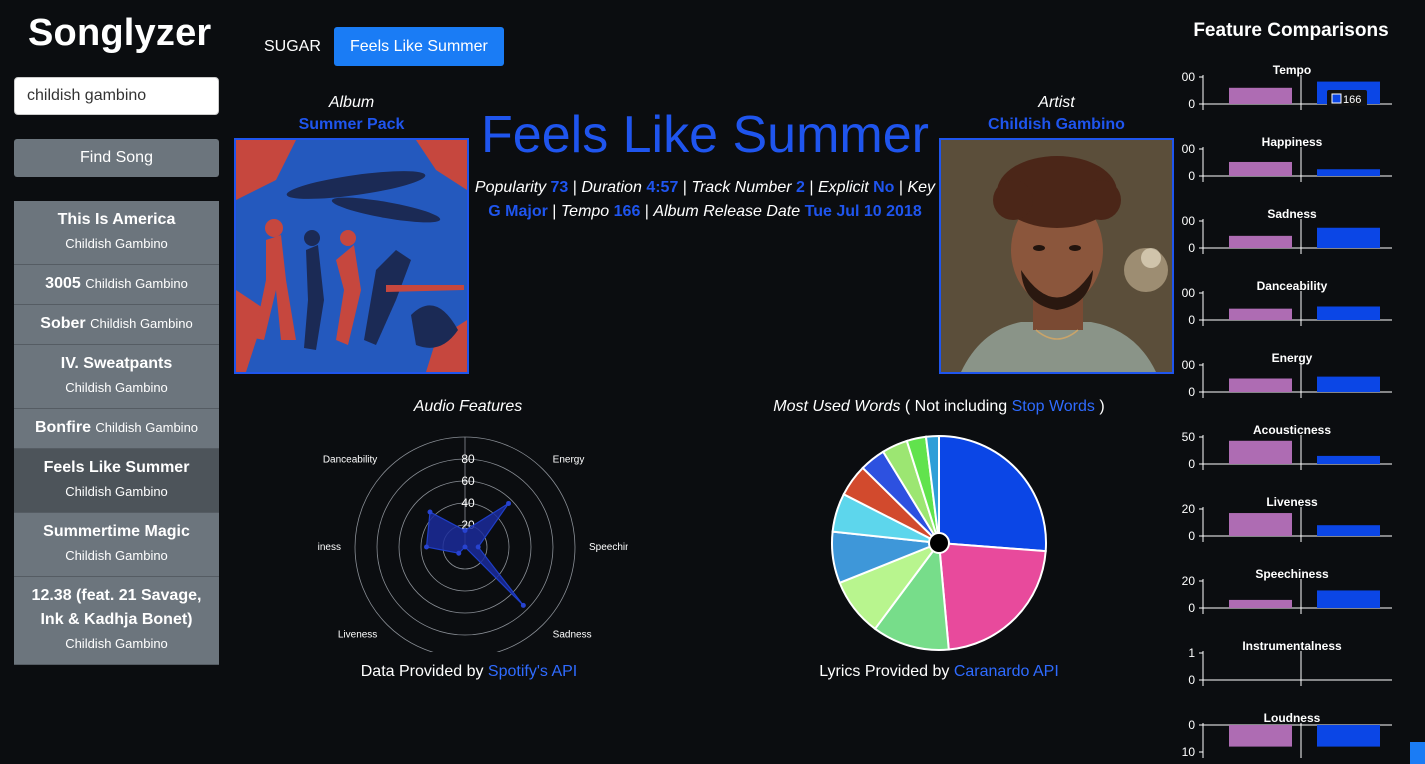 This screenshot has width=1425, height=764. Describe the element at coordinates (351, 256) in the screenshot. I see `album-art-image` at that location.